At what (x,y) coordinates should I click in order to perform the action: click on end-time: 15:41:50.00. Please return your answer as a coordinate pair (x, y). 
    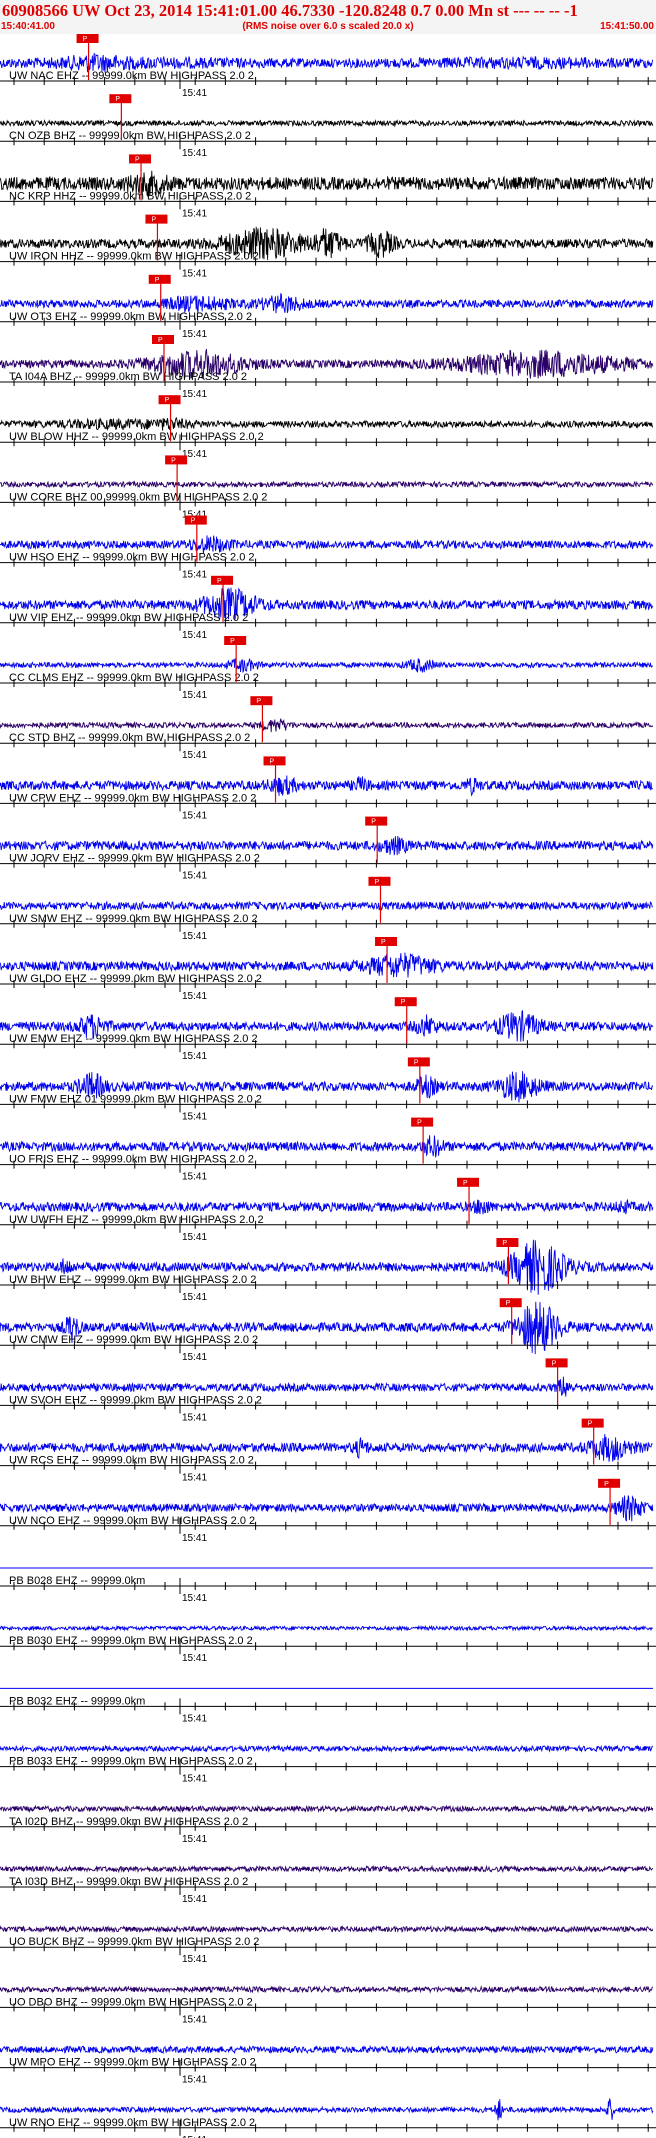
    Looking at the image, I should click on (627, 26).